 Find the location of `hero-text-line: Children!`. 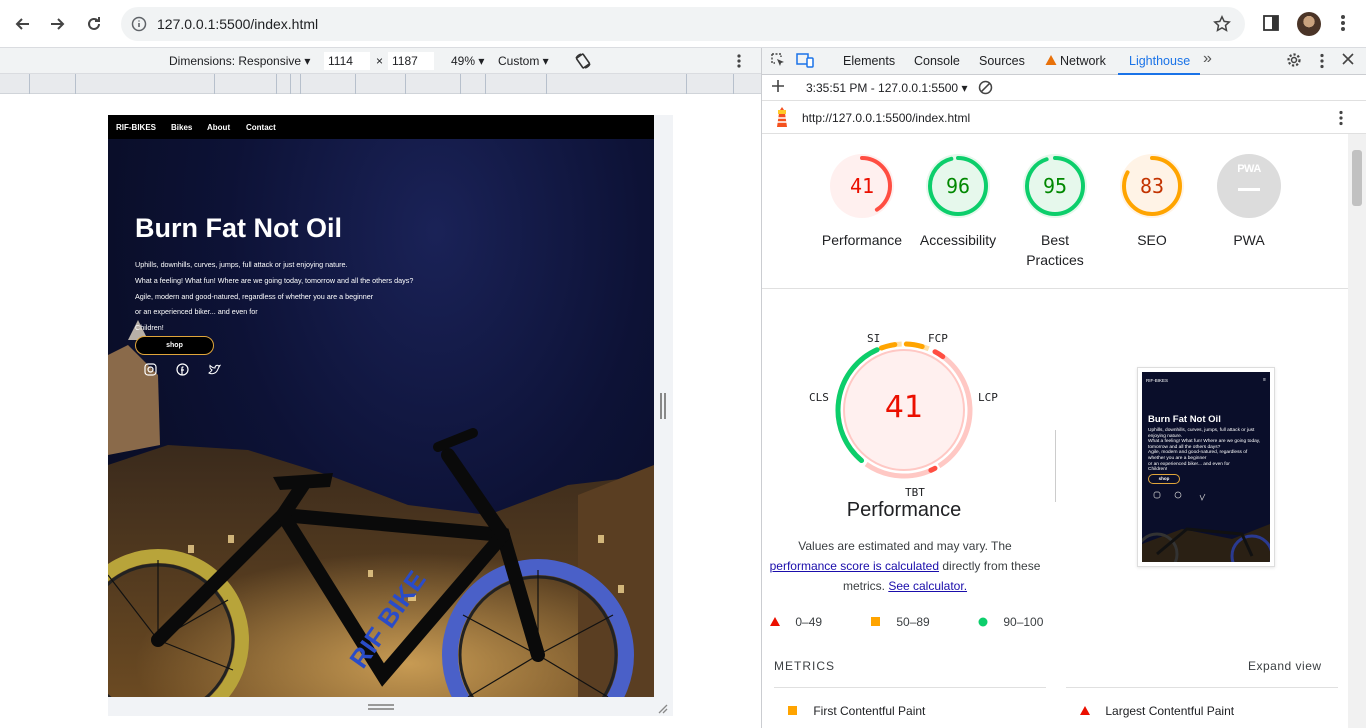

hero-text-line: Children! is located at coordinates (149, 327).